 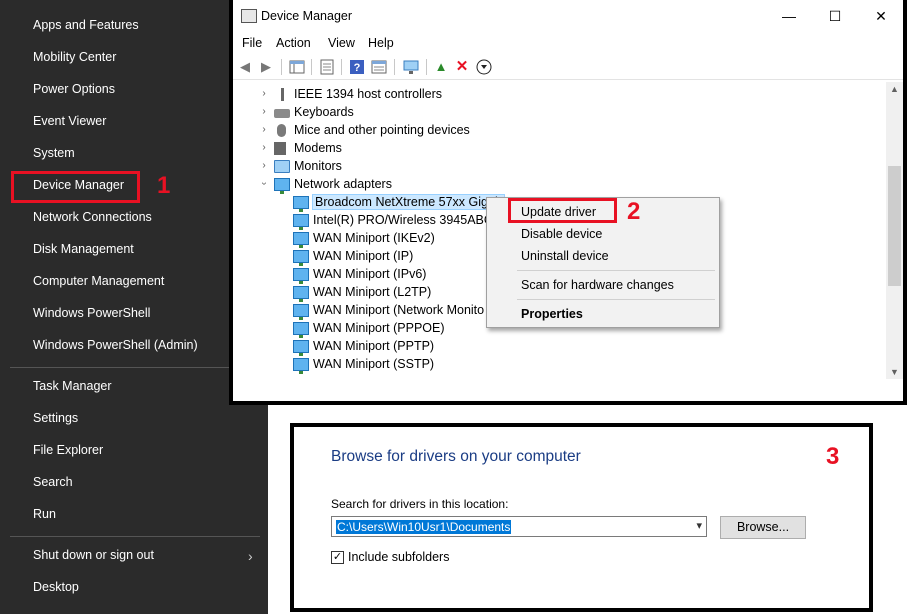 What do you see at coordinates (74, 57) in the screenshot?
I see `menu-item-mobility-center: Mobility Center` at bounding box center [74, 57].